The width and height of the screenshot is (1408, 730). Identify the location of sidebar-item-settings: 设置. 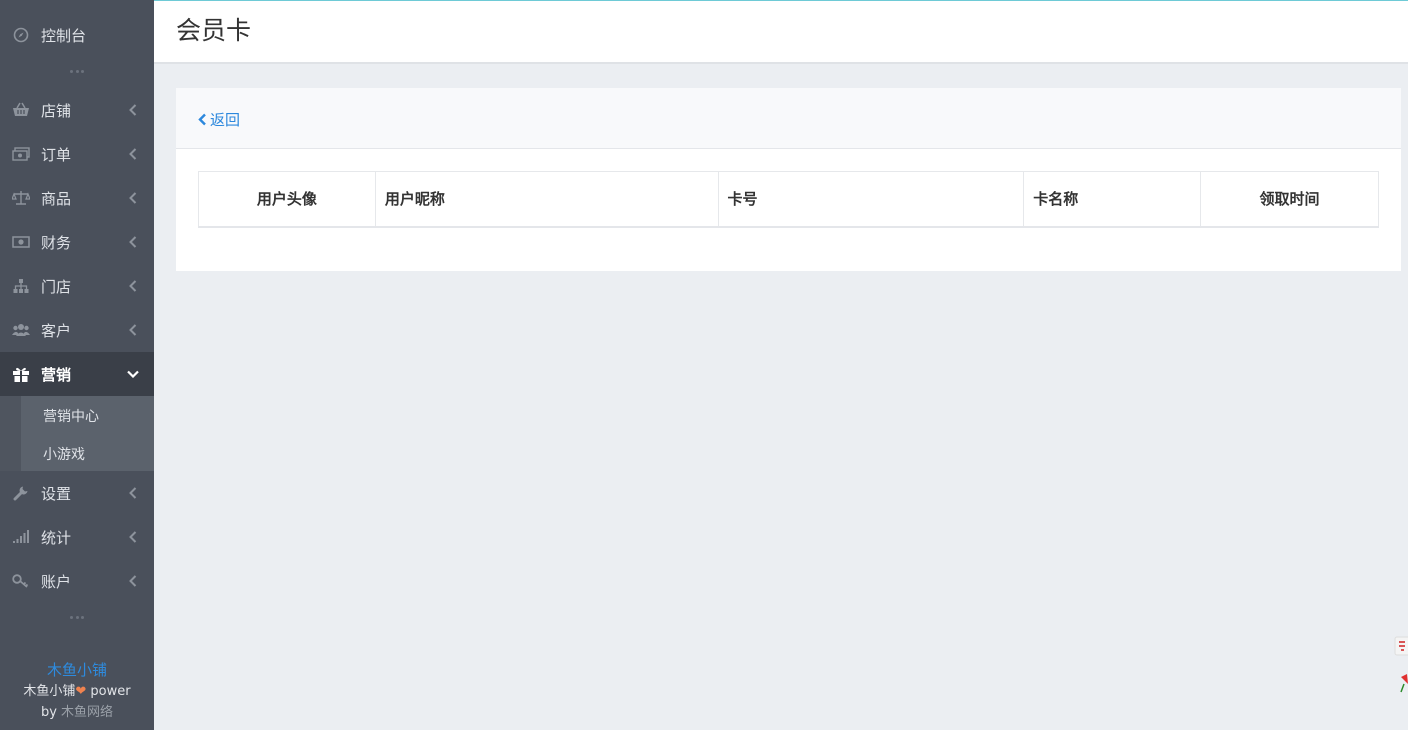
(77, 493).